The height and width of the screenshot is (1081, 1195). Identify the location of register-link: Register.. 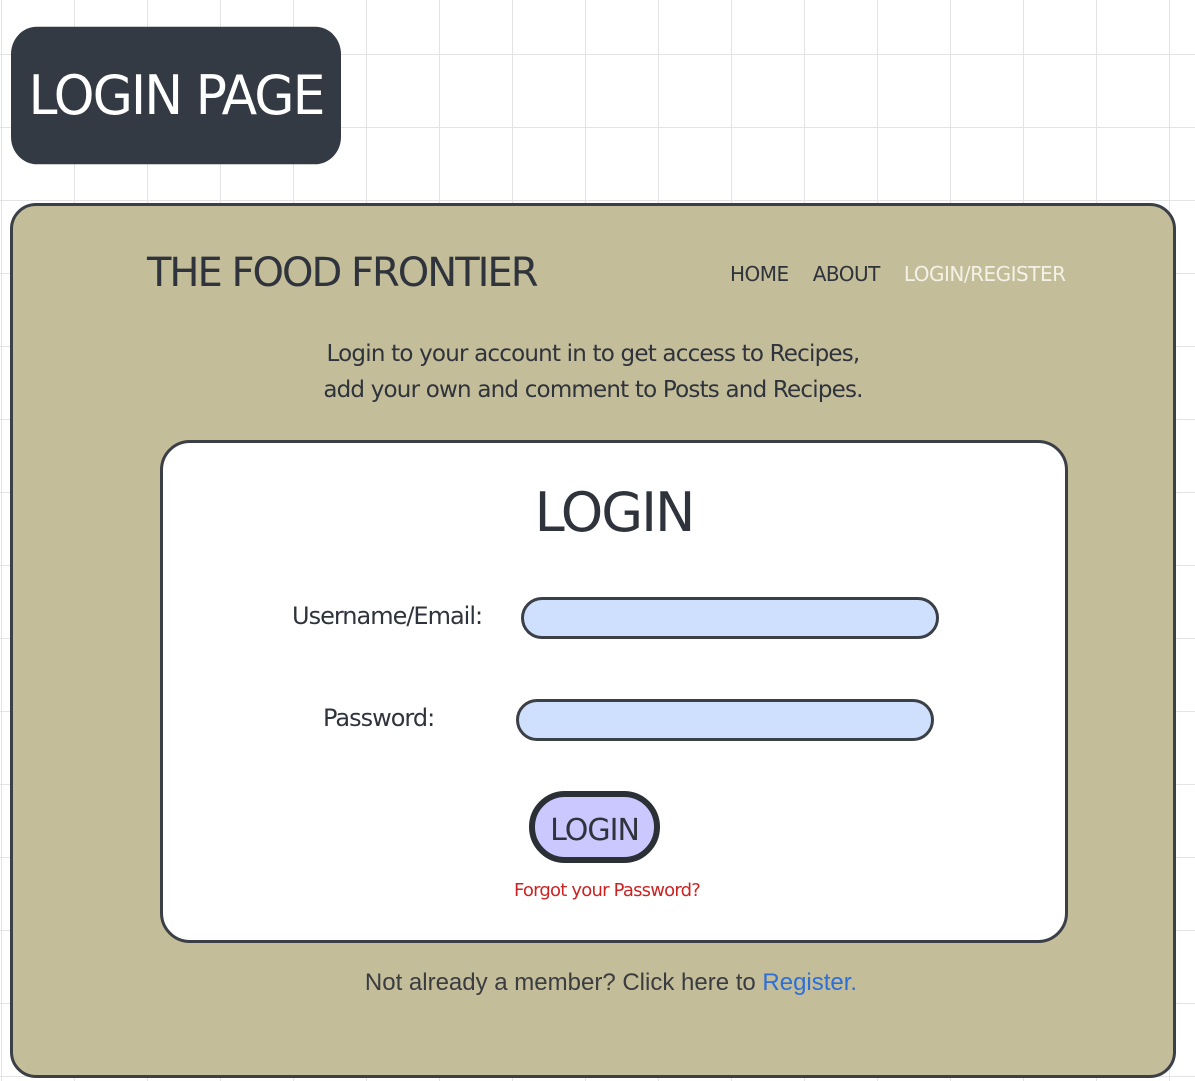
(809, 982).